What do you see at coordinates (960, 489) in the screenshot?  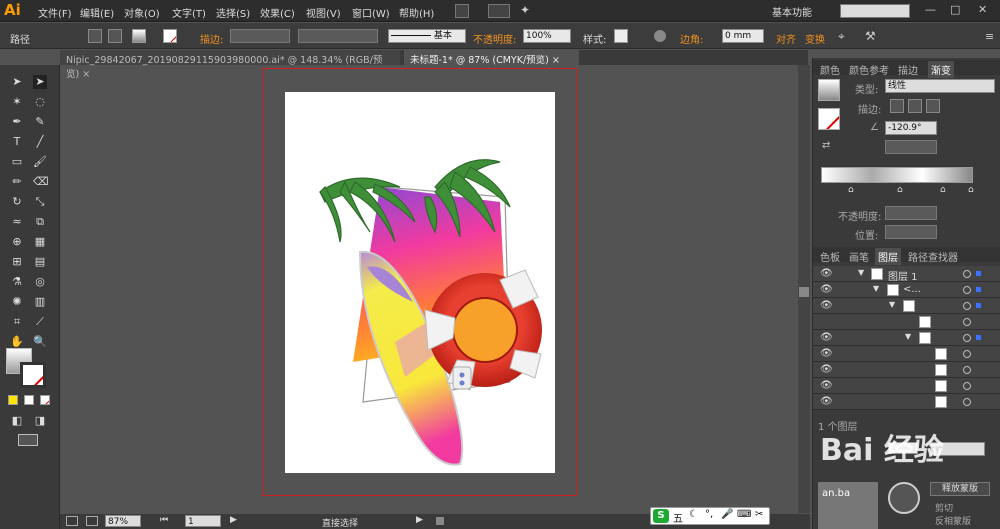 I see `release-mask-button: 释放蒙版` at bounding box center [960, 489].